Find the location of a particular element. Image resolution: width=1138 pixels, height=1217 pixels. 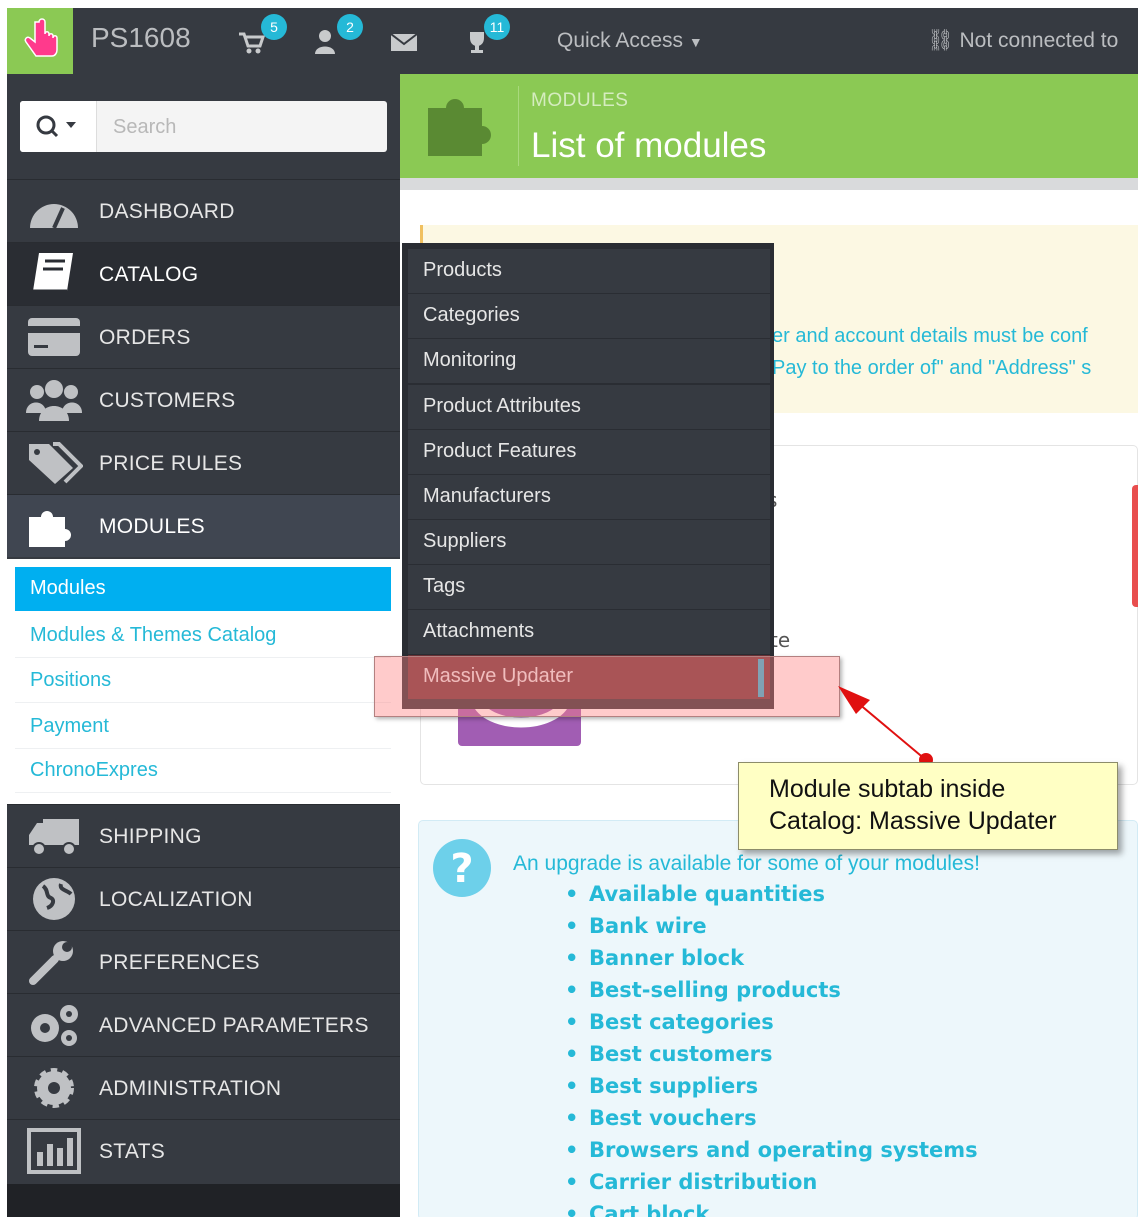

sidebar-item-stats: STATS is located at coordinates (203, 1150).